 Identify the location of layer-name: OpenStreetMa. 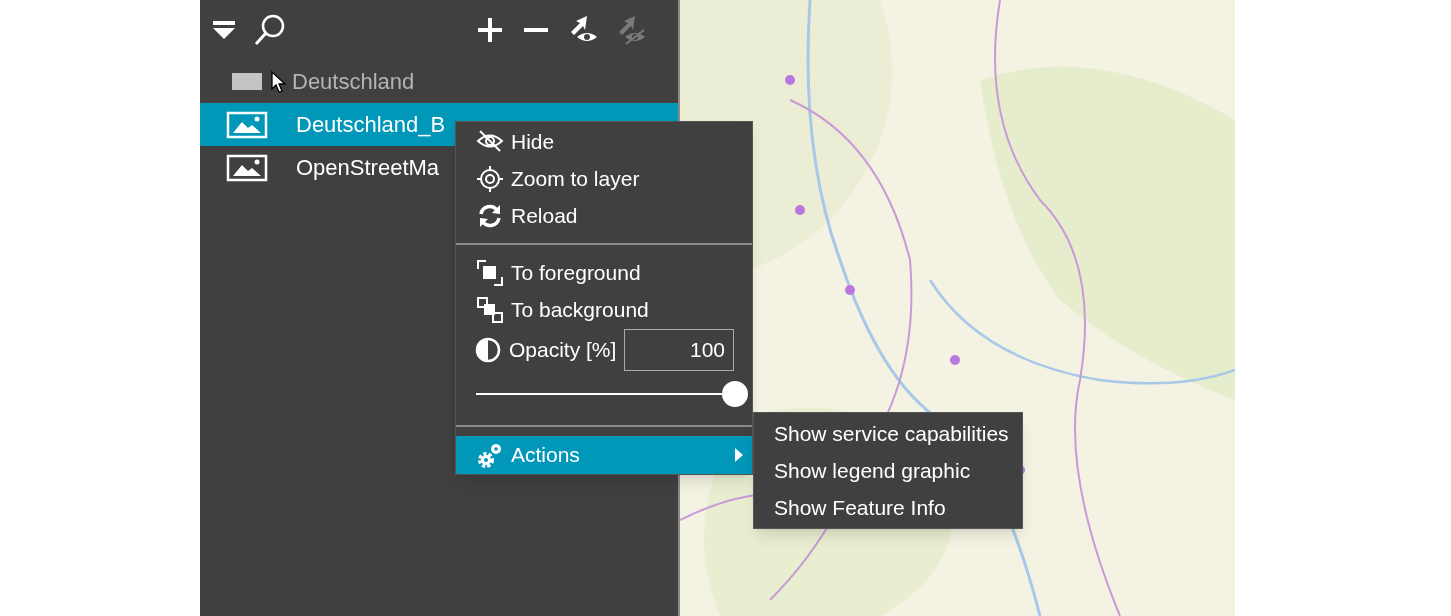
(368, 168).